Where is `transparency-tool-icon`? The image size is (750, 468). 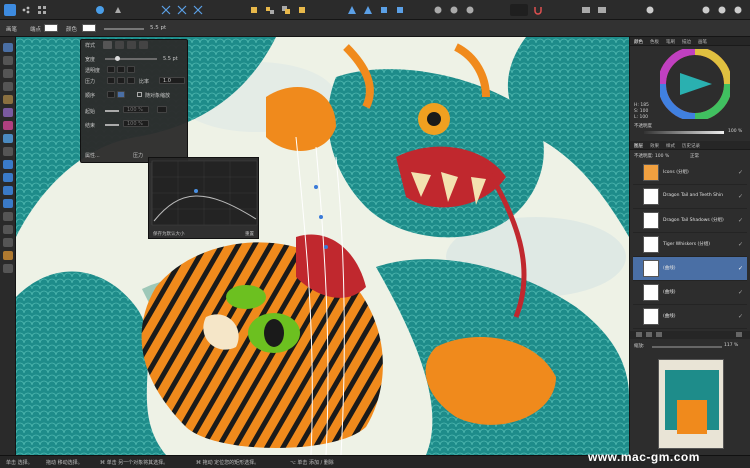
transparency-tool-icon is located at coordinates (8, 138).